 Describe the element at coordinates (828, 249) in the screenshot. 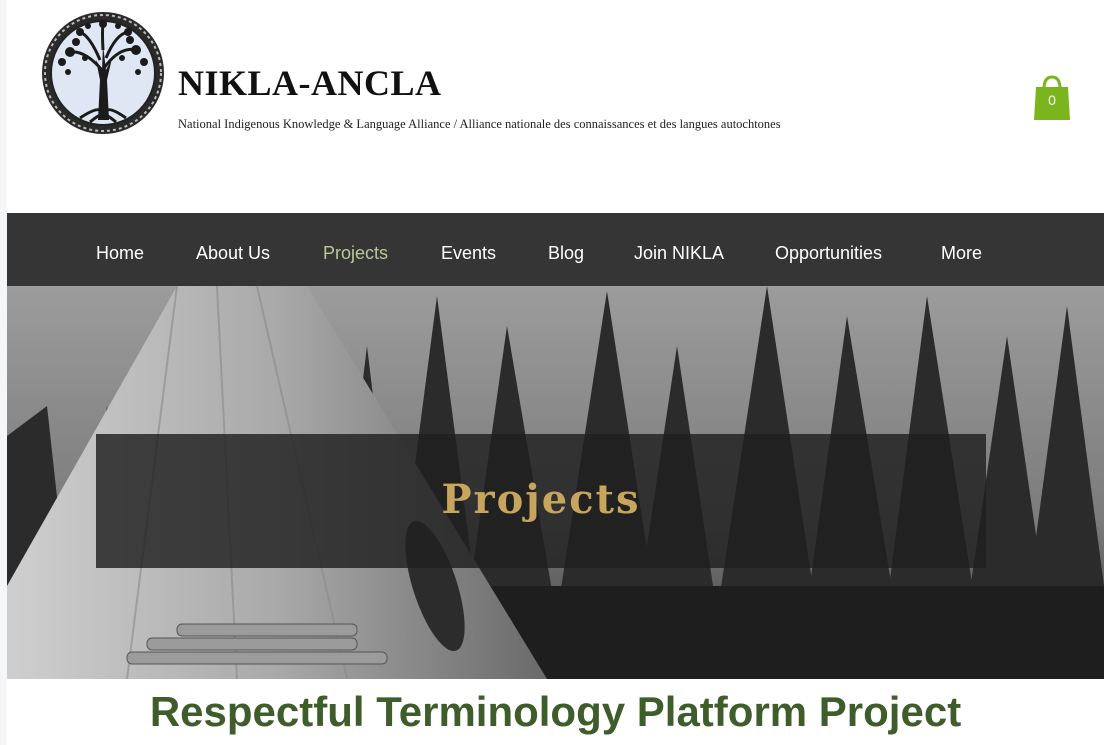

I see `nav-item-opportunities: Opportunities` at that location.